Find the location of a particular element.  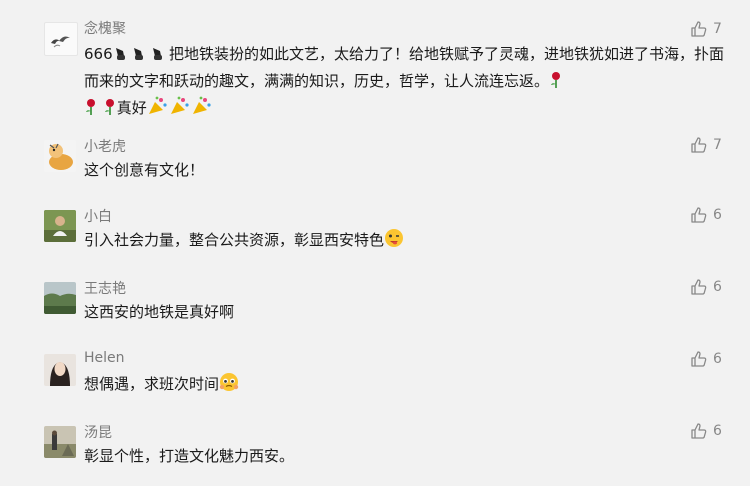

commenter-name: 小老虎 is located at coordinates (105, 147).